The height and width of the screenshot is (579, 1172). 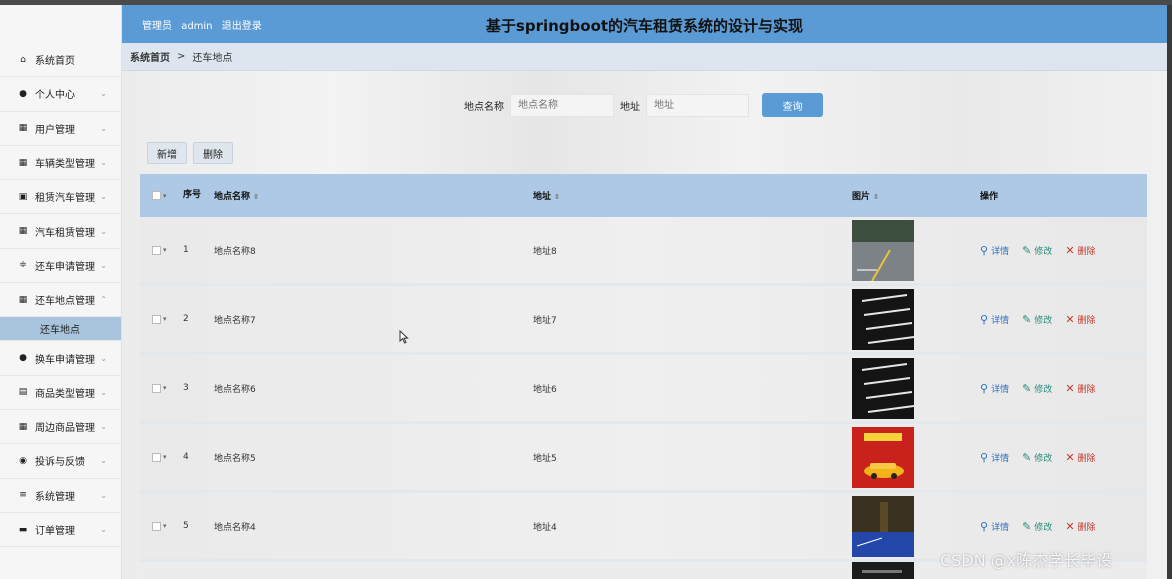 What do you see at coordinates (55, 62) in the screenshot?
I see `sidebar-item-label: 系统首页` at bounding box center [55, 62].